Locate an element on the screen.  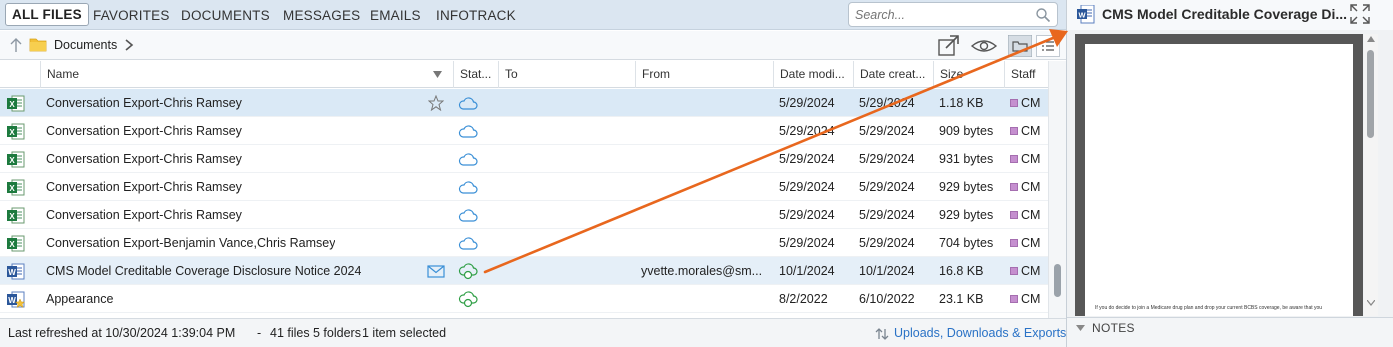
expand-icon is located at coordinates (1360, 14).